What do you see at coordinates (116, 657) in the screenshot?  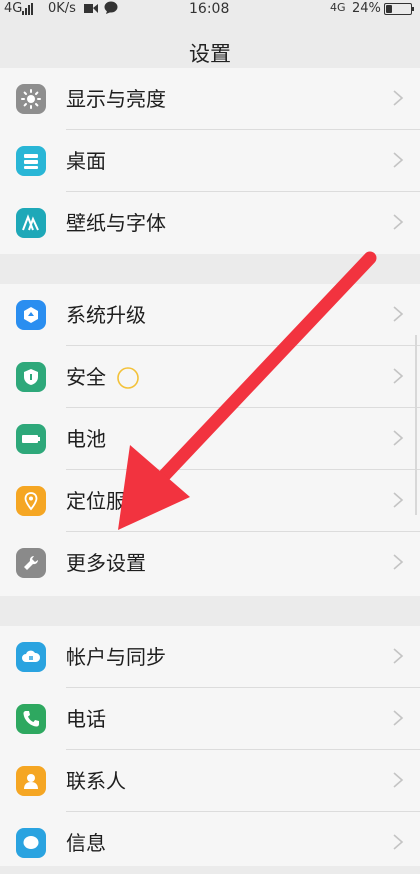 I see `item-label: 帐户与同步` at bounding box center [116, 657].